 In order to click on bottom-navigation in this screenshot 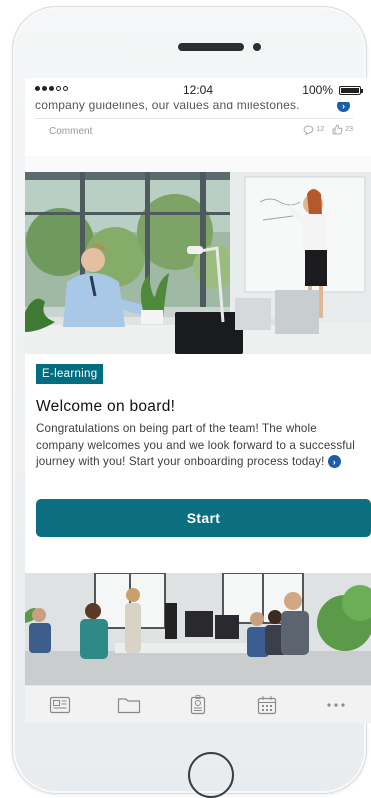, I will do `click(198, 704)`.